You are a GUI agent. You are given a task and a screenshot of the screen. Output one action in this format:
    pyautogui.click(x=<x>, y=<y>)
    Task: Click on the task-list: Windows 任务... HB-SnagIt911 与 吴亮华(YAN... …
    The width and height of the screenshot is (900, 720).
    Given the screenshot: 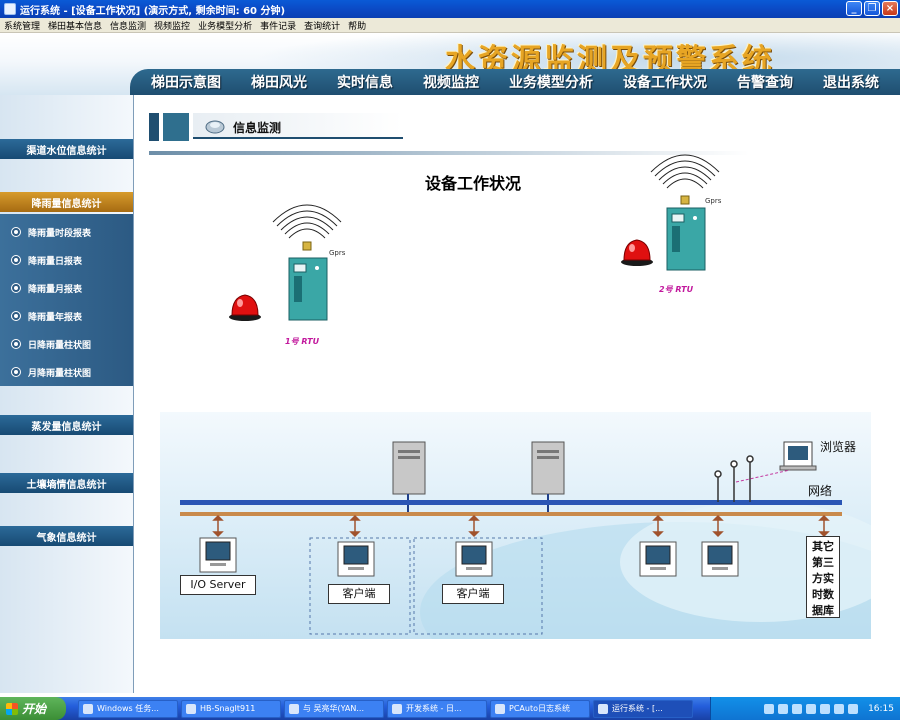 What is the action you would take?
    pyautogui.click(x=385, y=708)
    